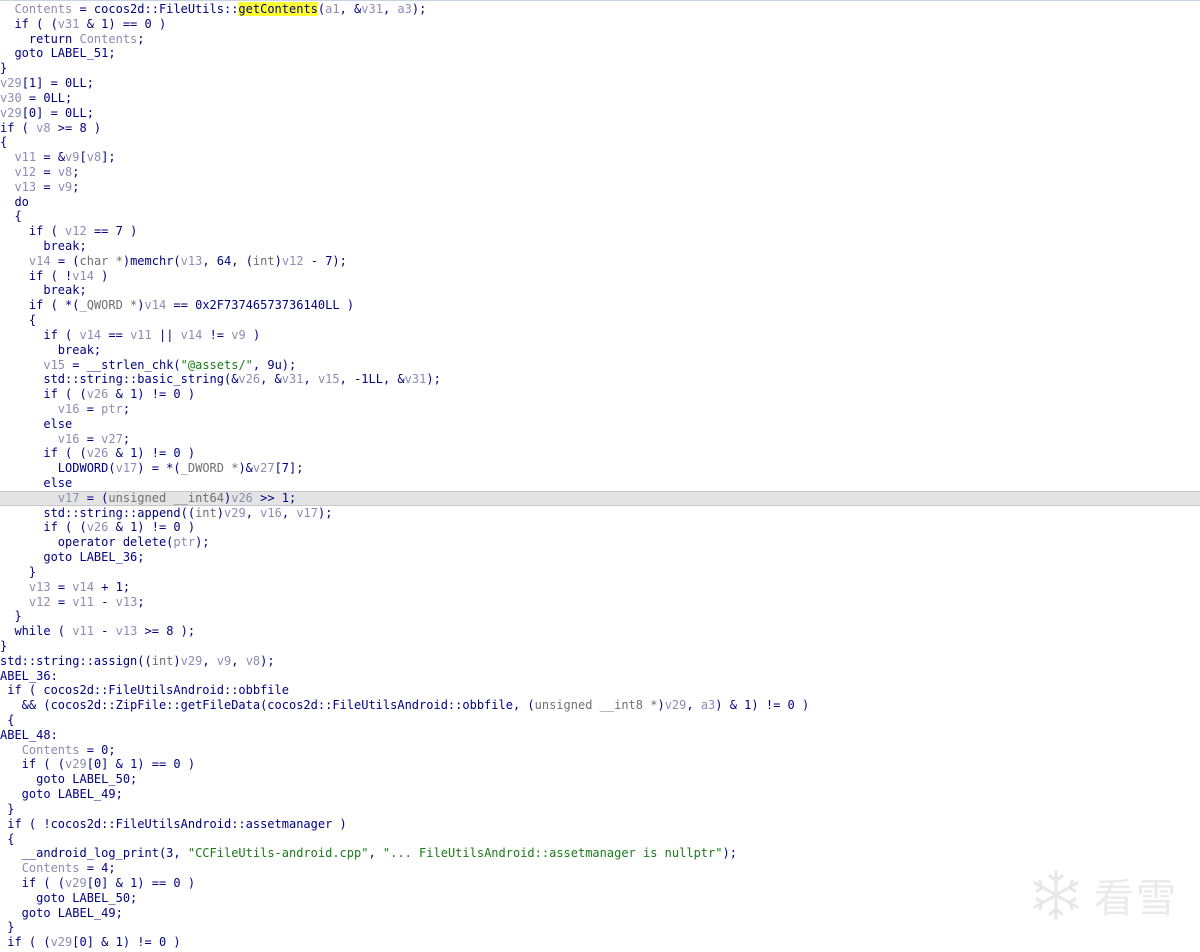 This screenshot has width=1200, height=952. What do you see at coordinates (600, 631) in the screenshot?
I see `code-line: while ( v11 - v13 >= 8 );` at bounding box center [600, 631].